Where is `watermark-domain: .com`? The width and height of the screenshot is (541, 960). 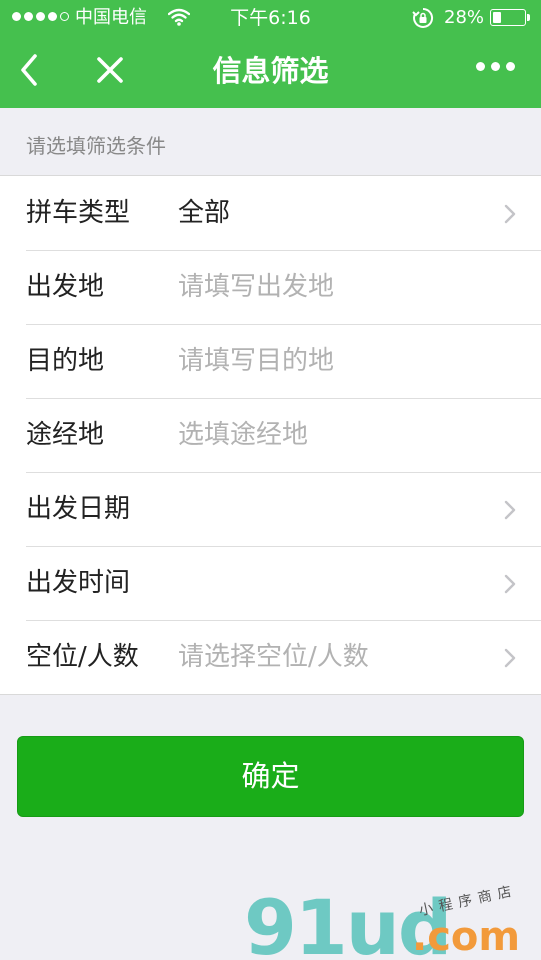 watermark-domain: .com is located at coordinates (466, 937).